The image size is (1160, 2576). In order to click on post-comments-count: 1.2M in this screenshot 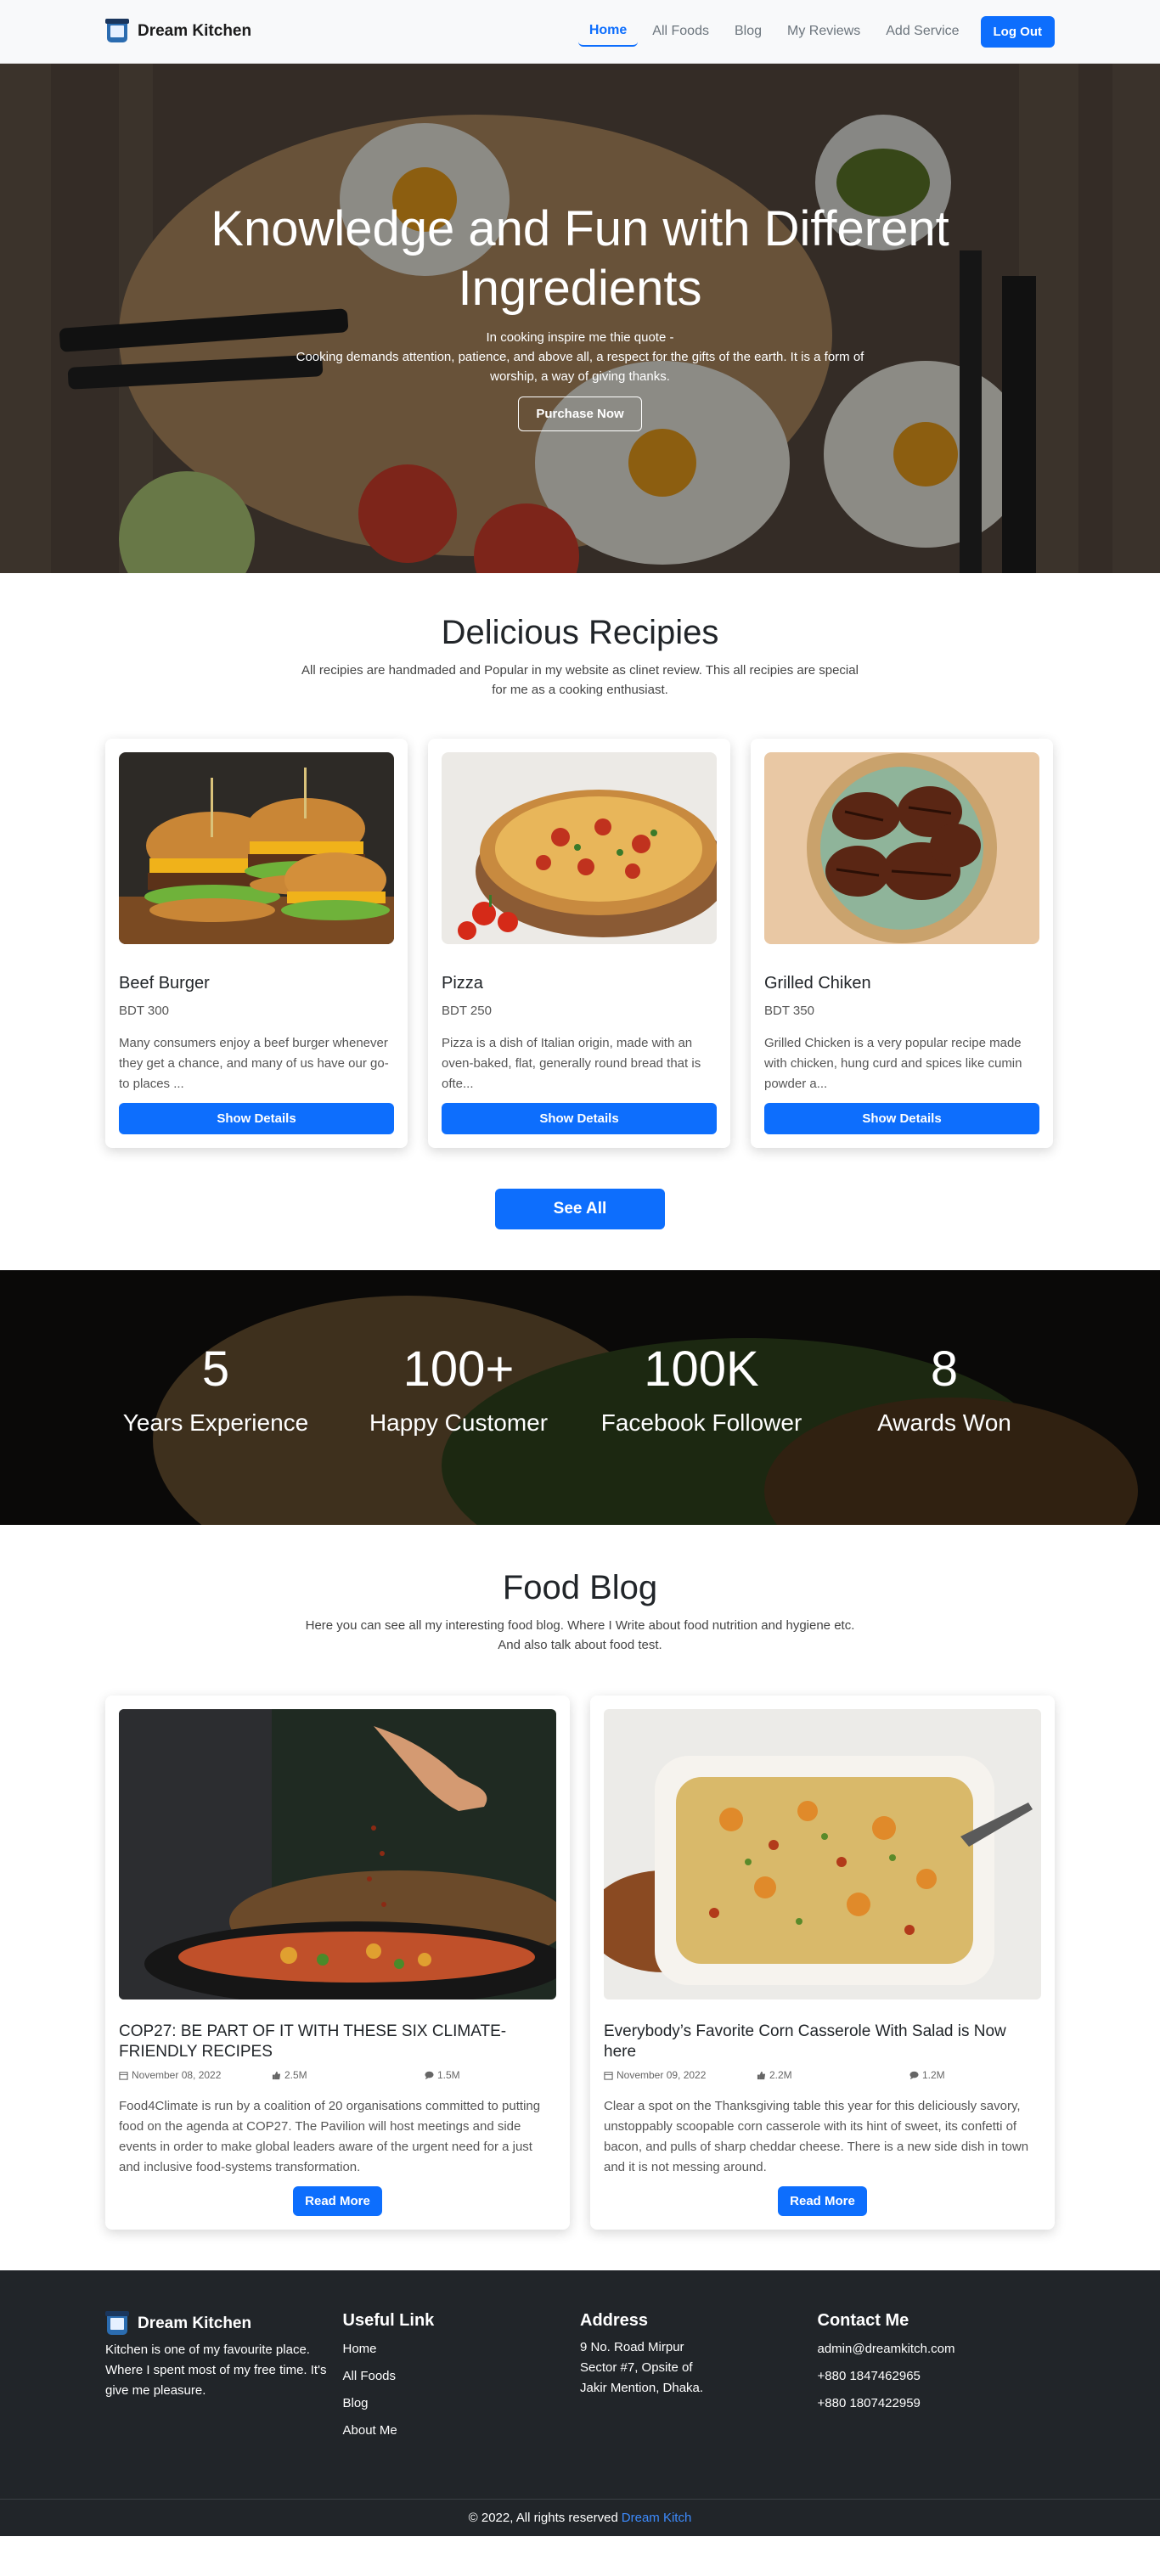, I will do `click(933, 2075)`.